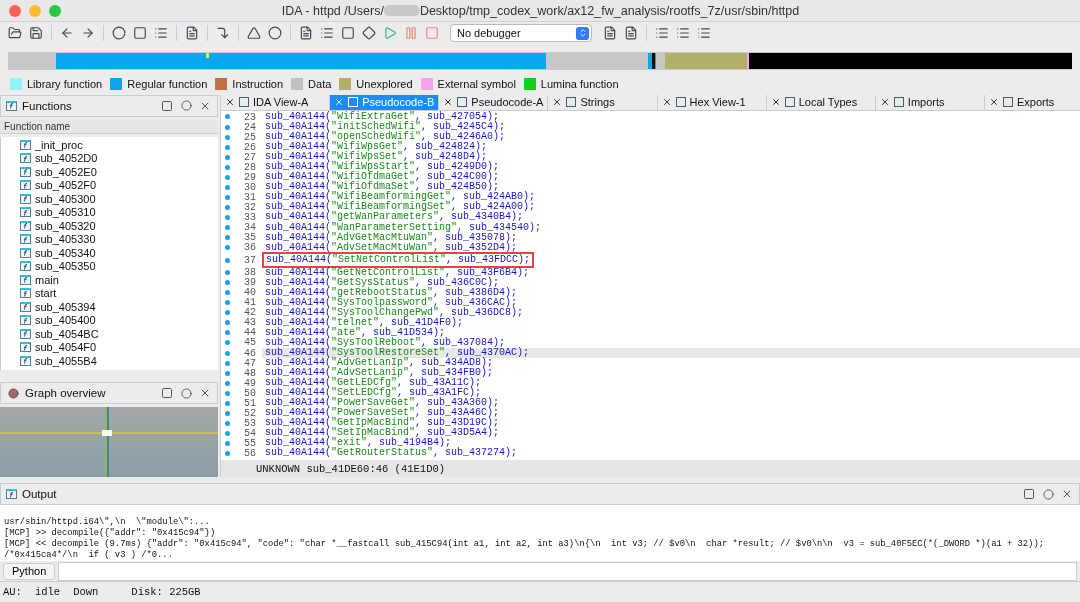  Describe the element at coordinates (250, 443) in the screenshot. I see `line-number: 55` at that location.